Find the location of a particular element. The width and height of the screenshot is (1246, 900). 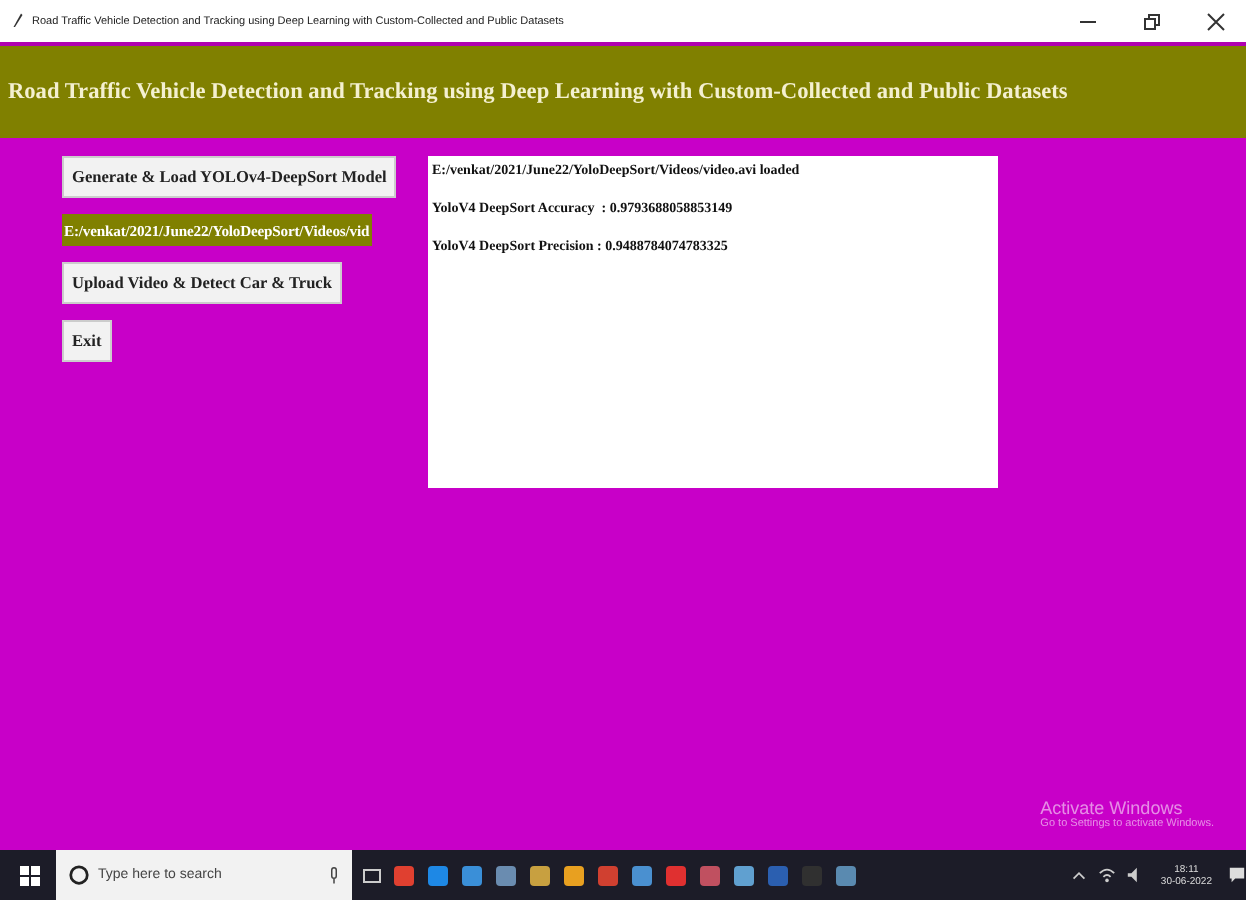

app-title: Road Traffic Vehicle Detection and Tracking using Deep Learning with Custom-Collected and Public Datasets is located at coordinates (538, 92).